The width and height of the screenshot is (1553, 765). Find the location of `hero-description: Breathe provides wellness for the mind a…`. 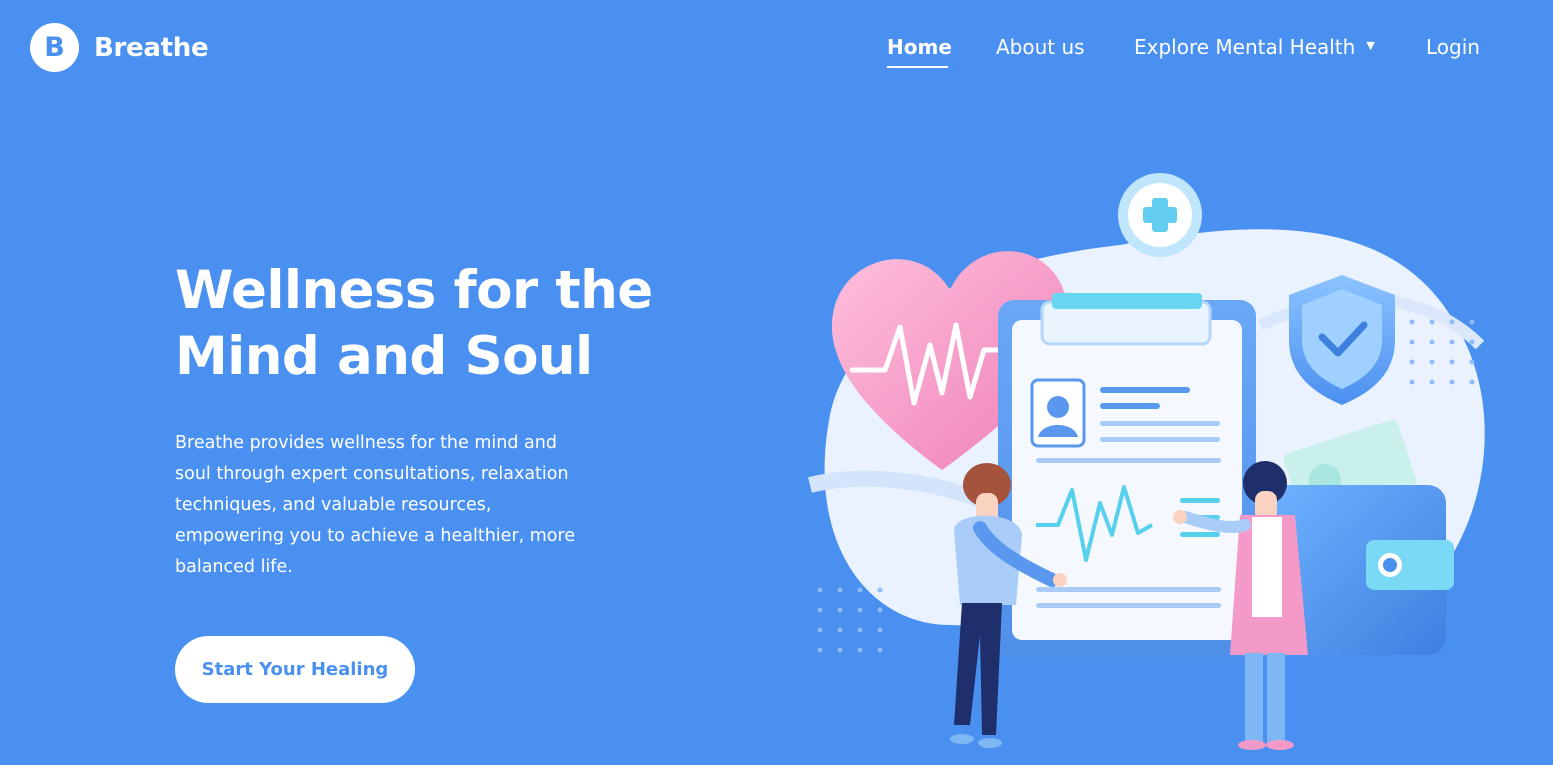

hero-description: Breathe provides wellness for the mind a… is located at coordinates (375, 505).